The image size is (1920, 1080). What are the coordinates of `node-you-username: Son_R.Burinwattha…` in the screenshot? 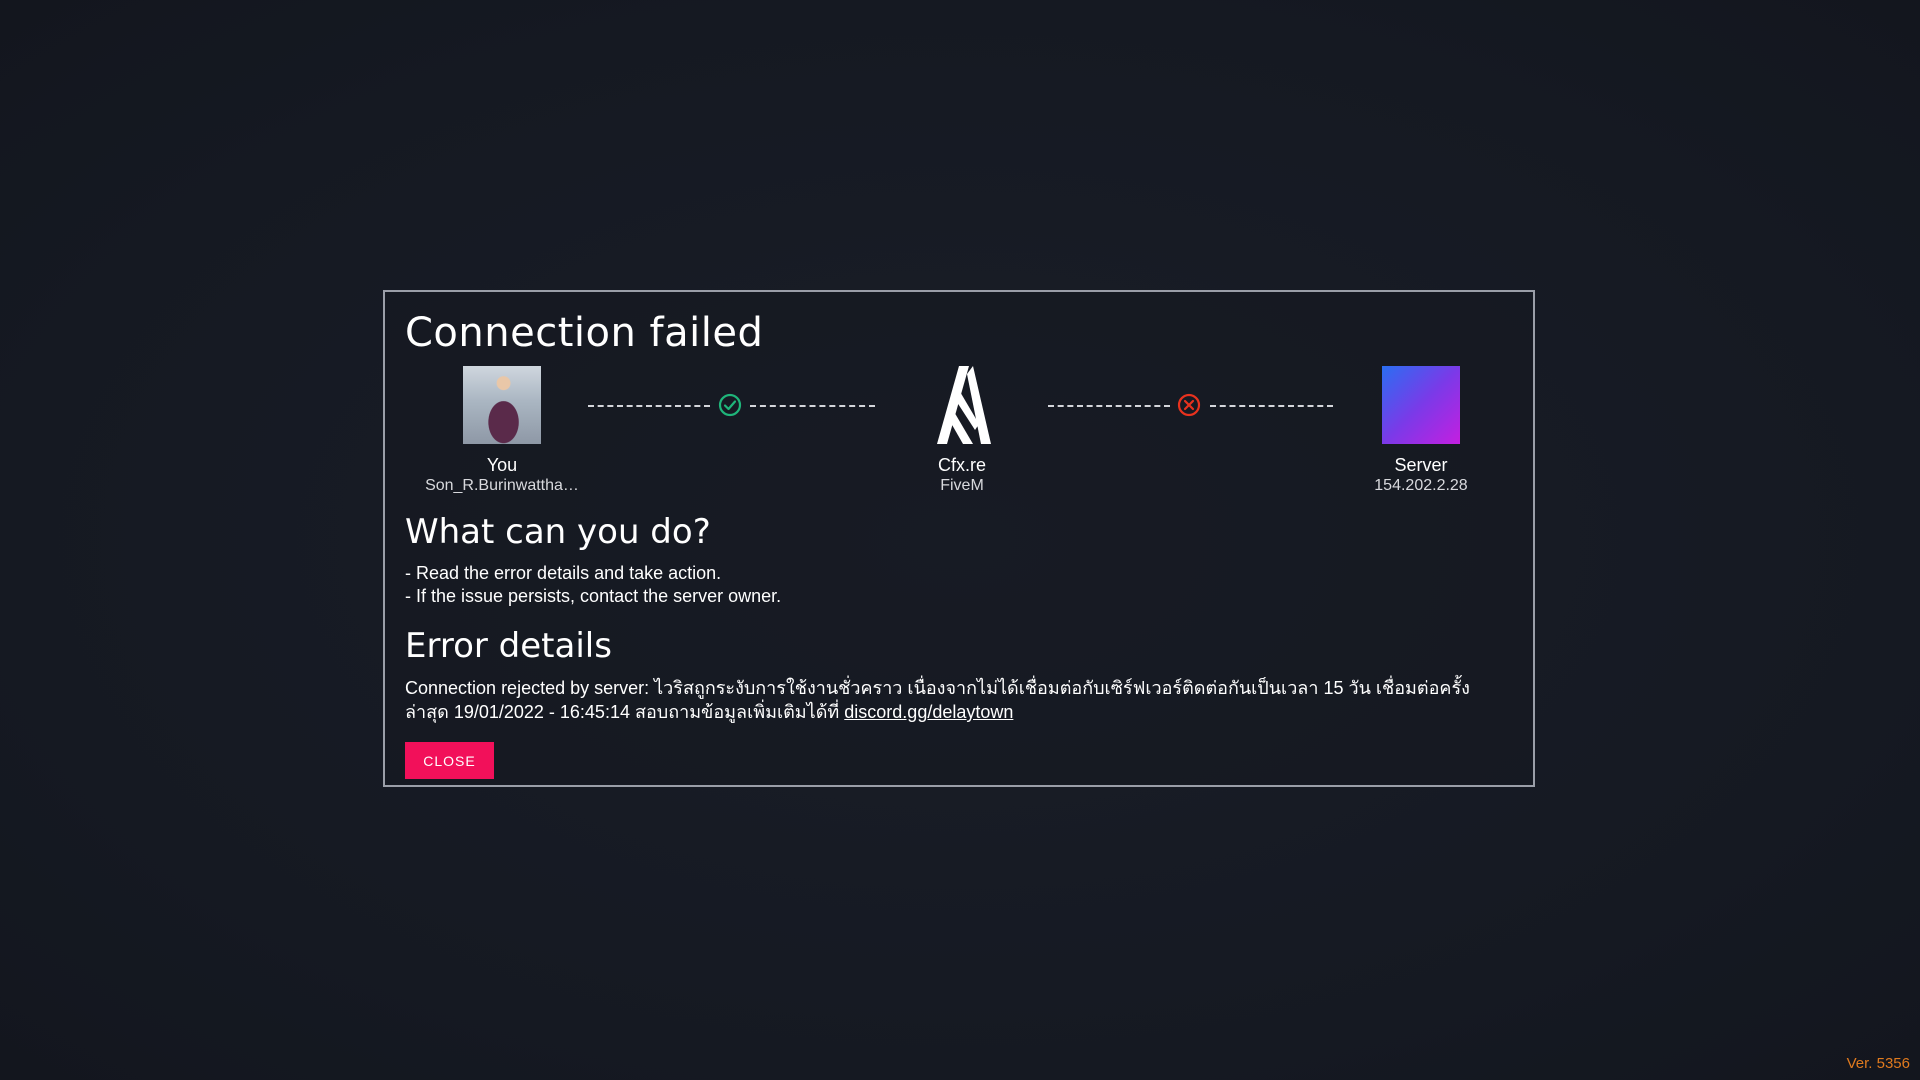 It's located at (502, 485).